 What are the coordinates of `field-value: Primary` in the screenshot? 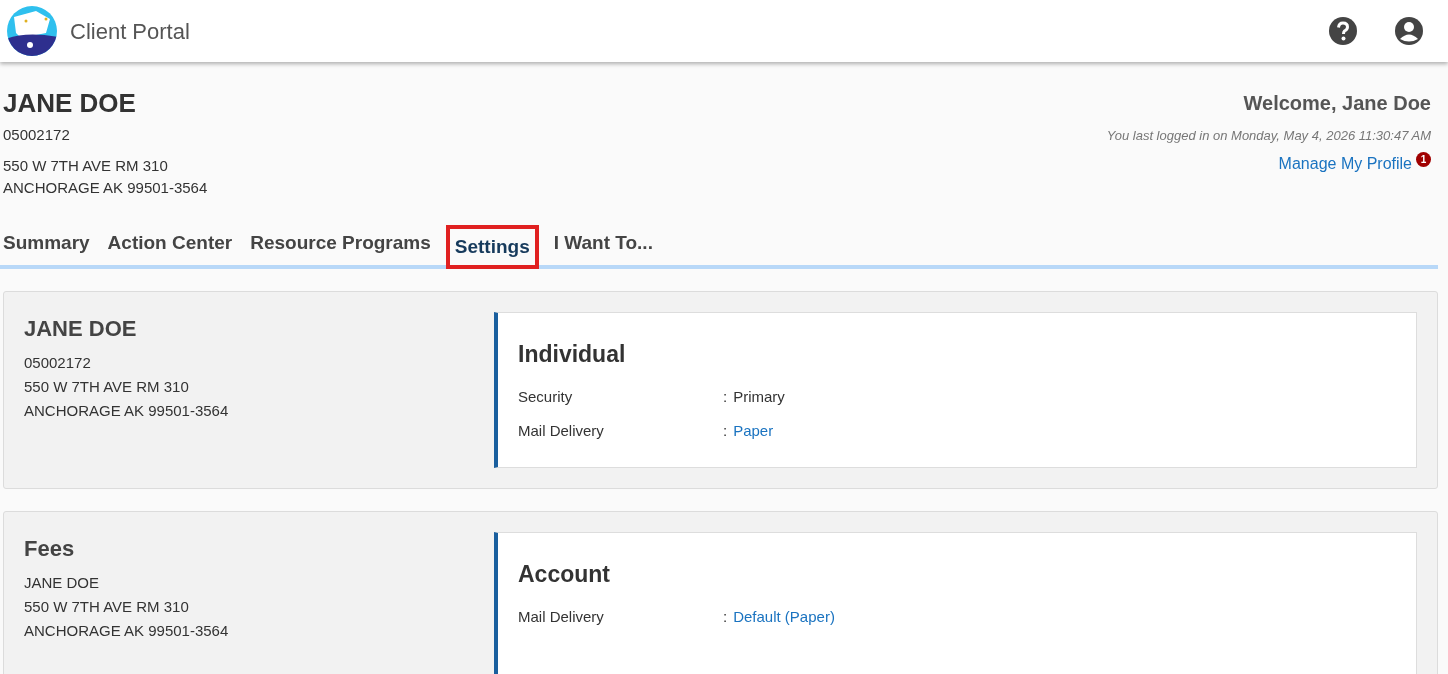 It's located at (759, 396).